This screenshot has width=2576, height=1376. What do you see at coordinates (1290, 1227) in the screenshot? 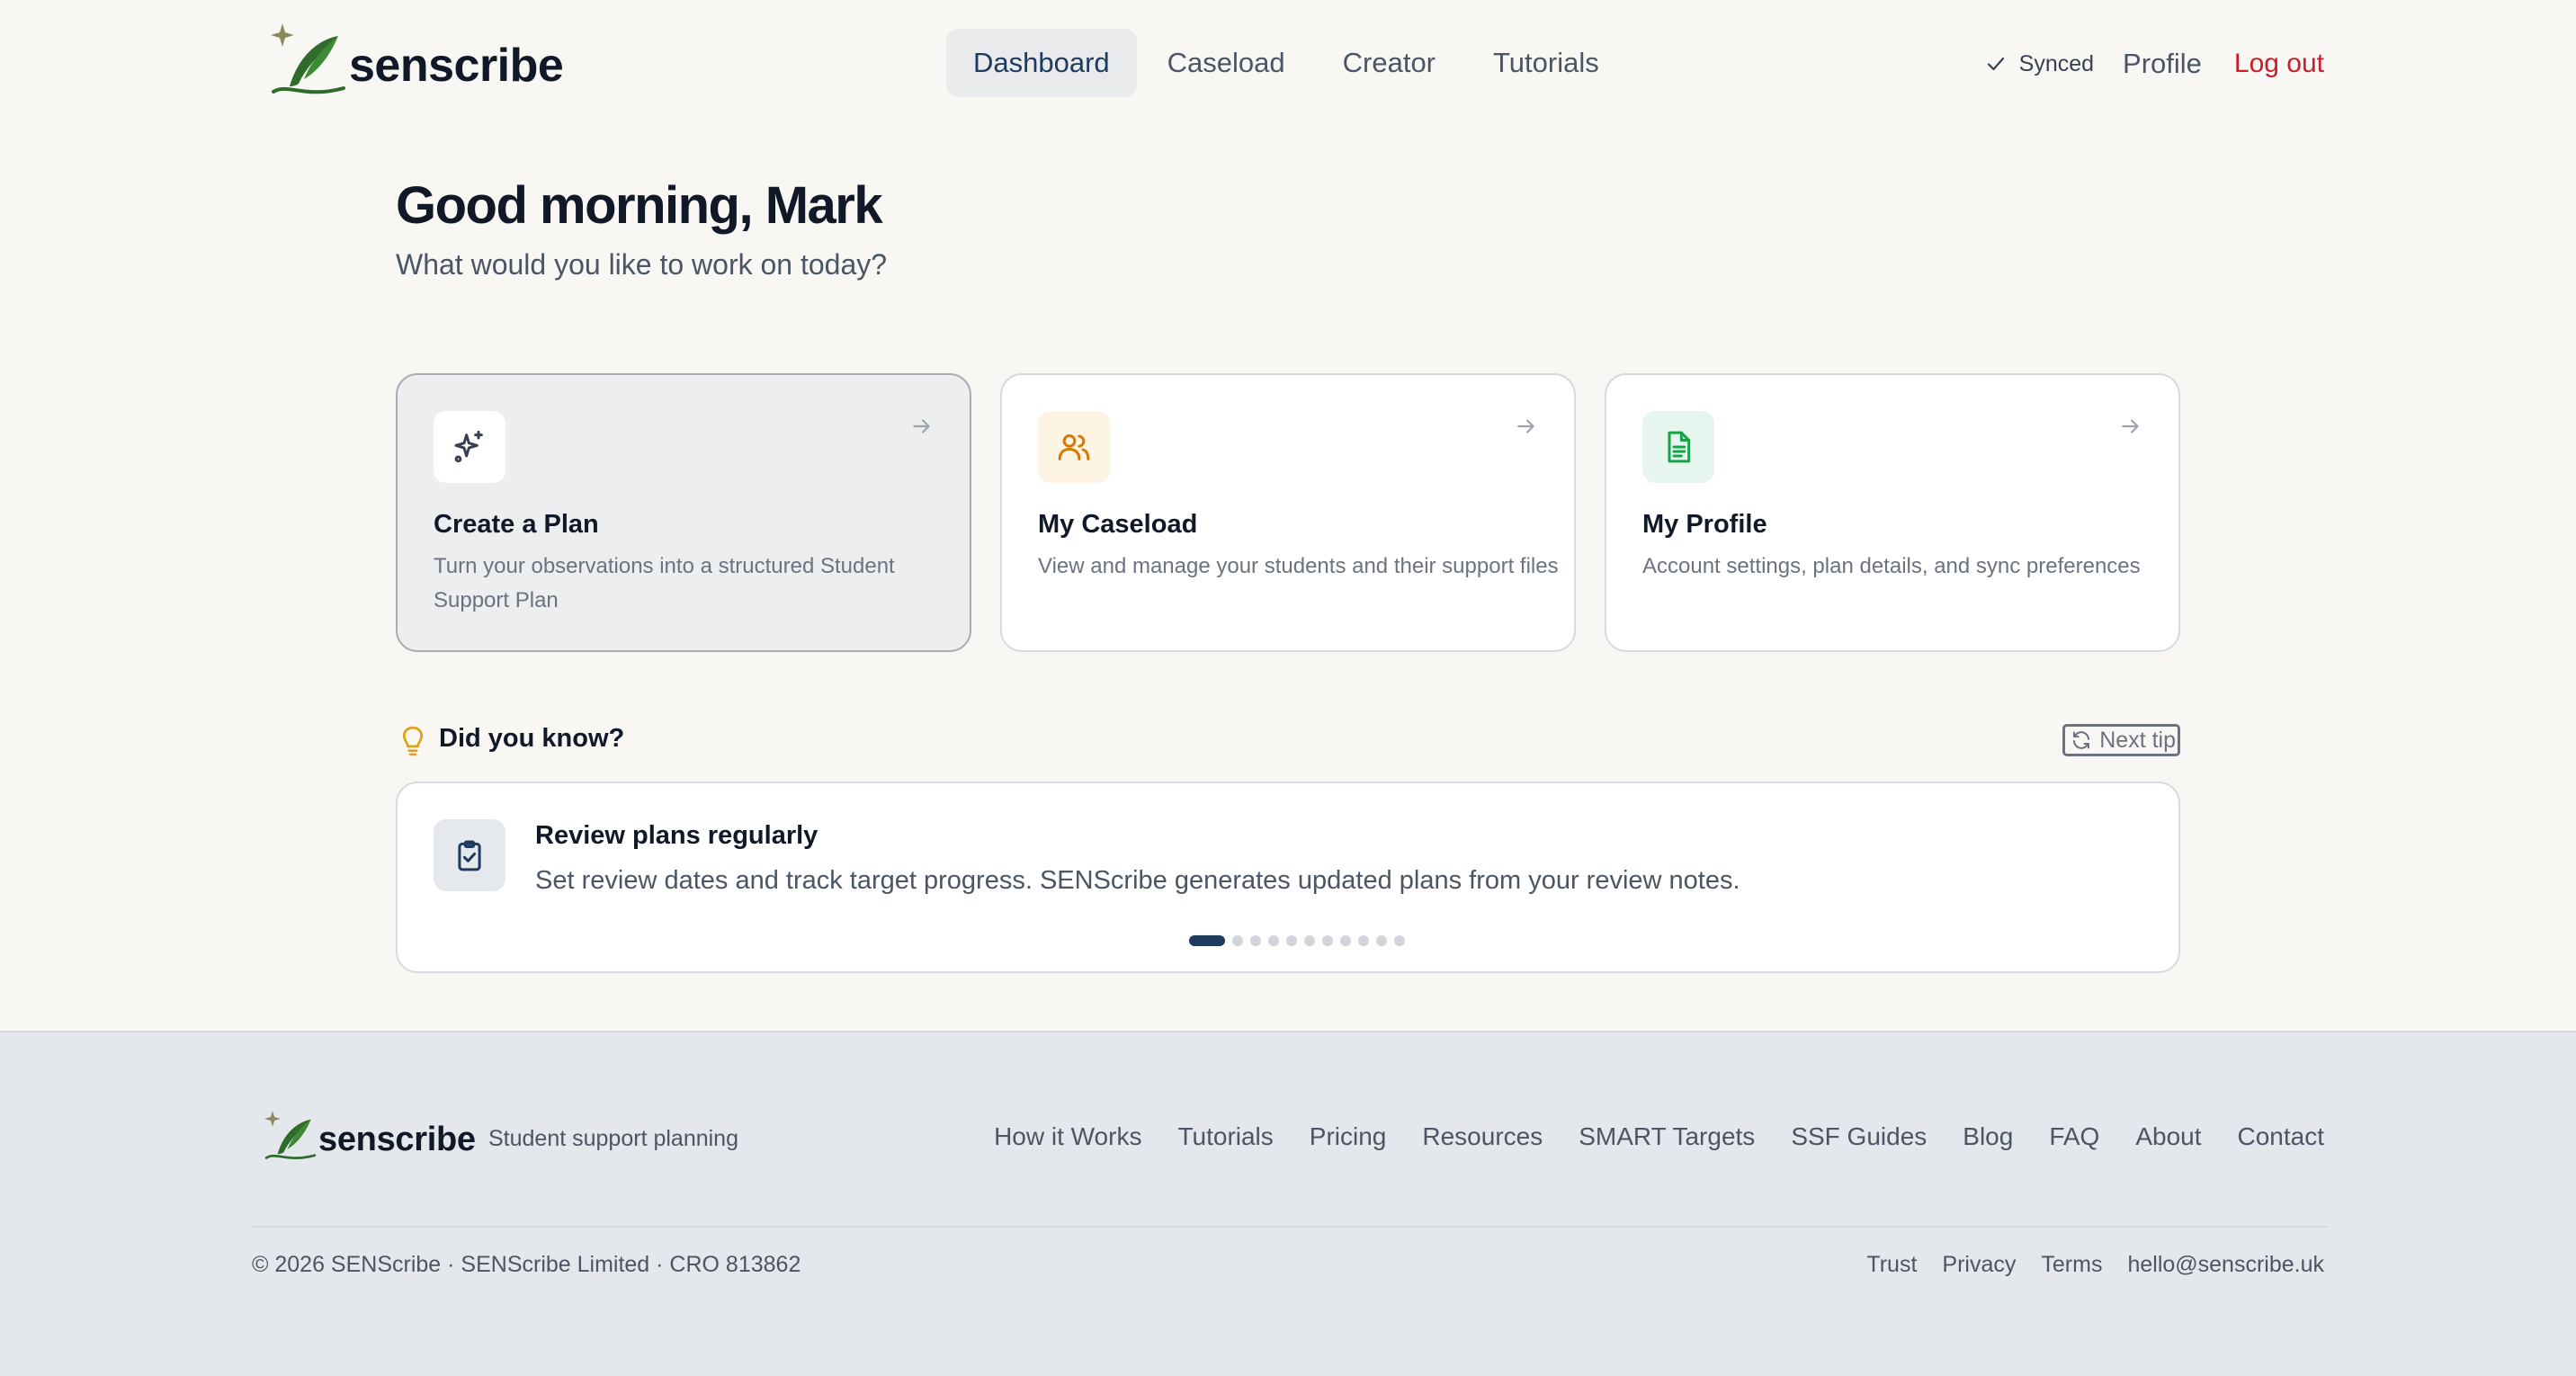
I see `footer-divider` at bounding box center [1290, 1227].